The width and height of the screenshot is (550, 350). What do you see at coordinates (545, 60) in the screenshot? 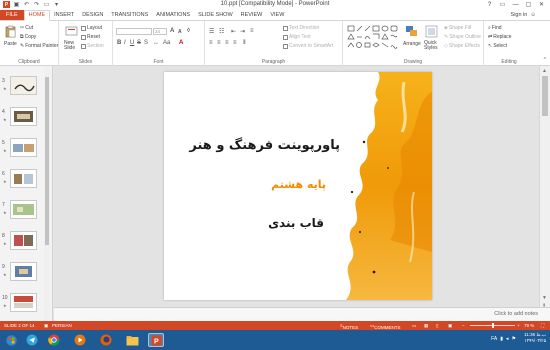
I see `collapse-ribbon-icon: ^` at bounding box center [545, 60].